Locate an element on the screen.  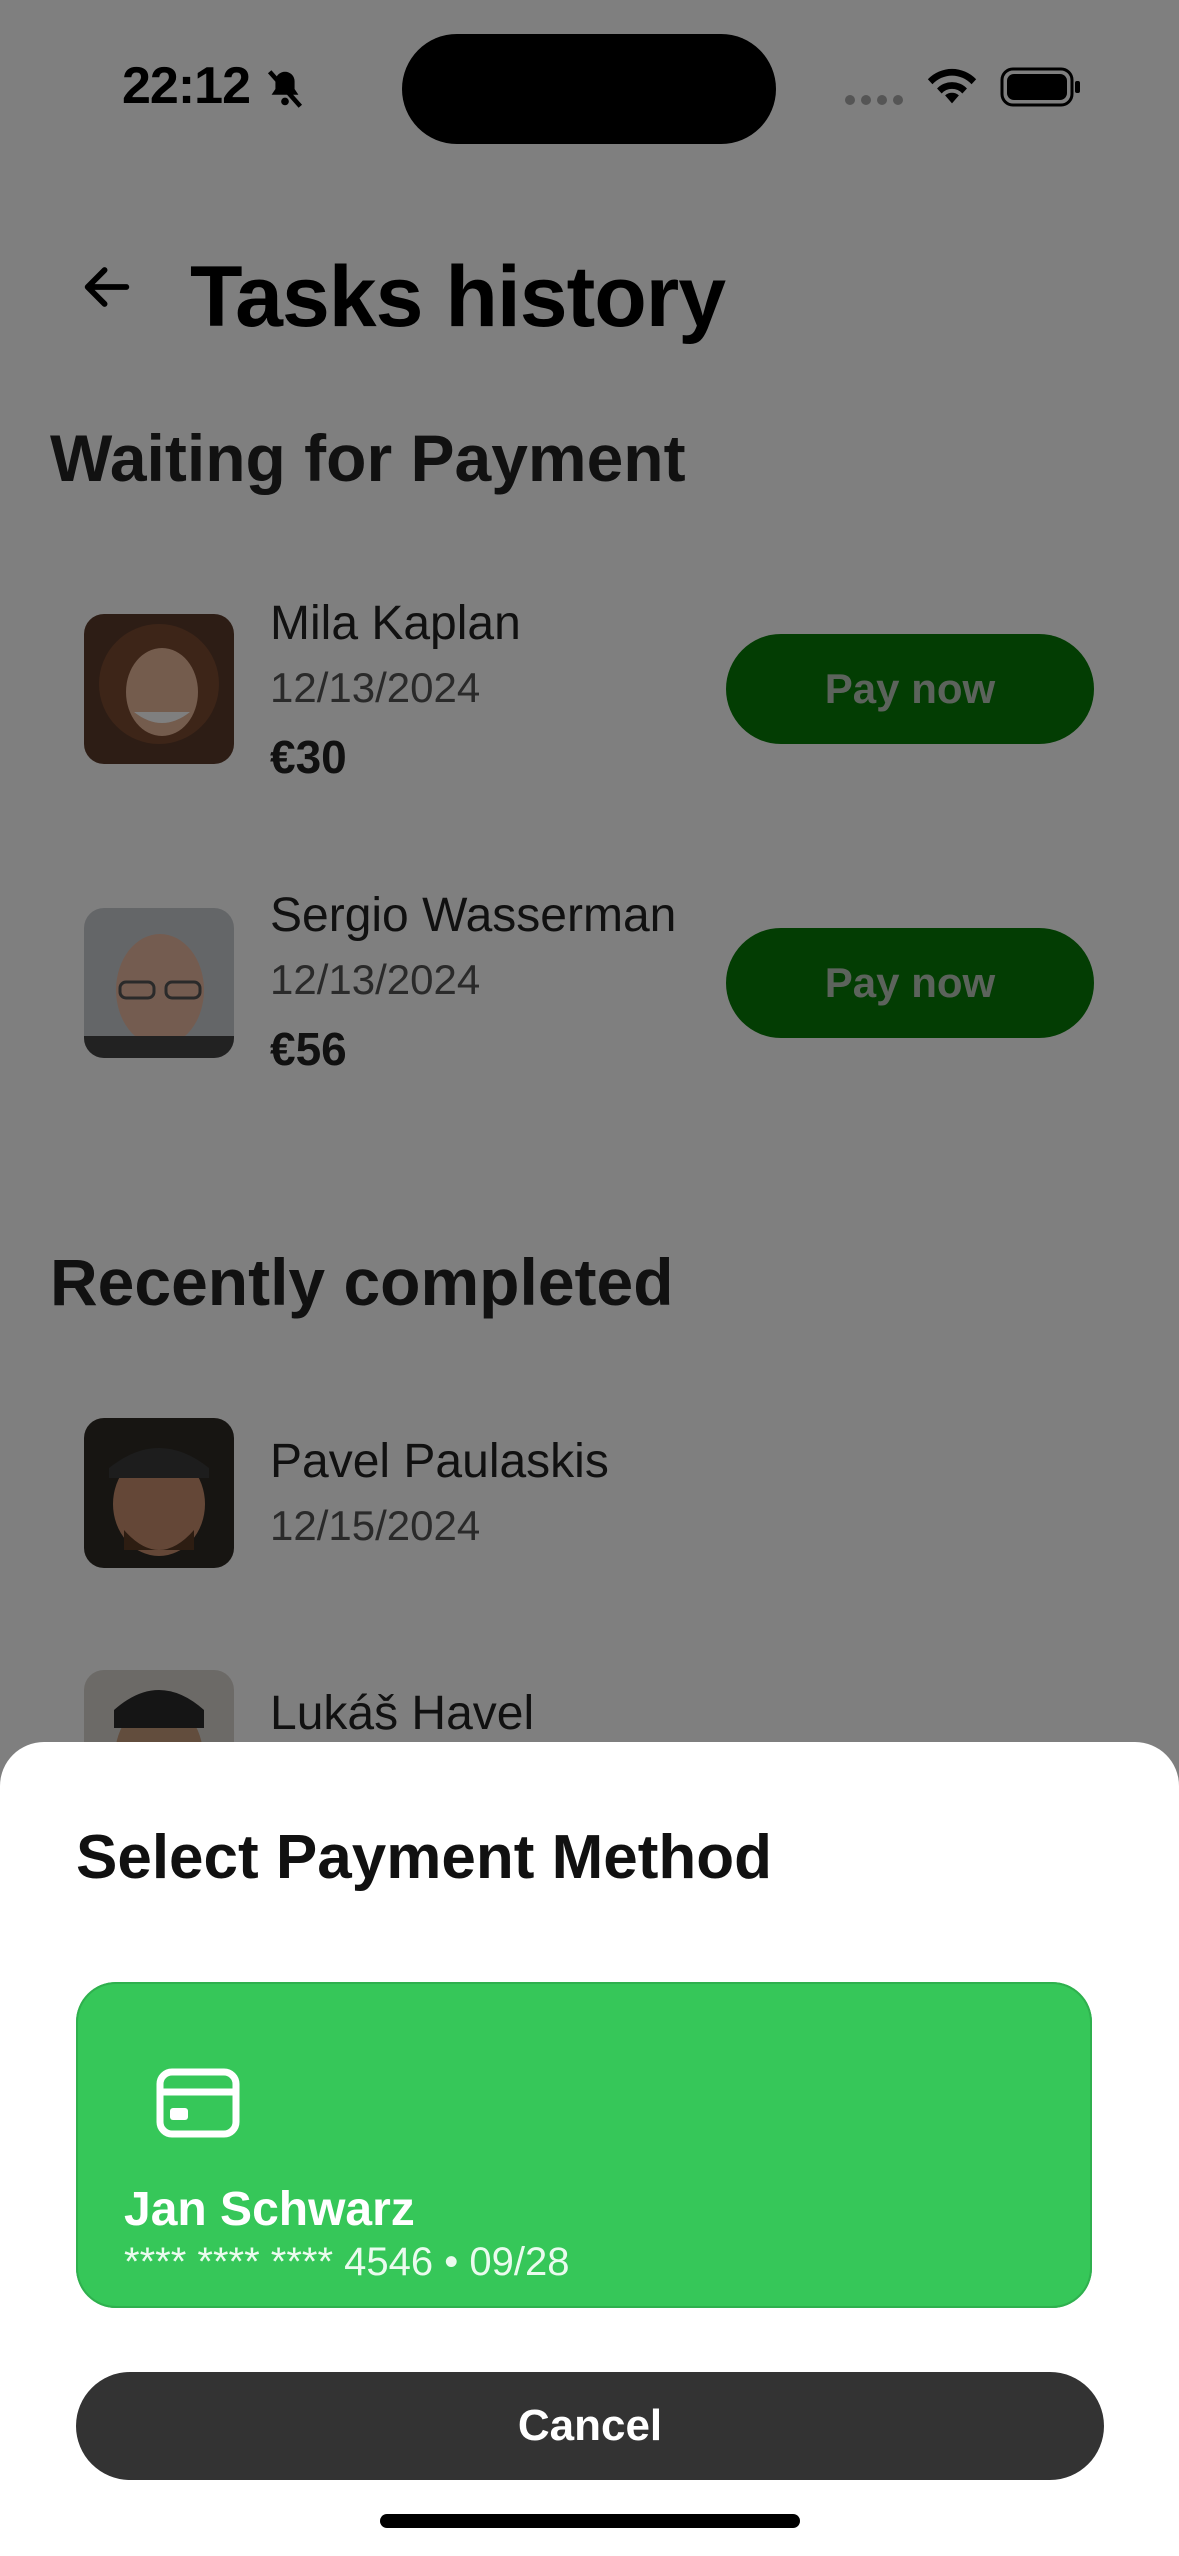
credit-card-icon is located at coordinates (198, 2103).